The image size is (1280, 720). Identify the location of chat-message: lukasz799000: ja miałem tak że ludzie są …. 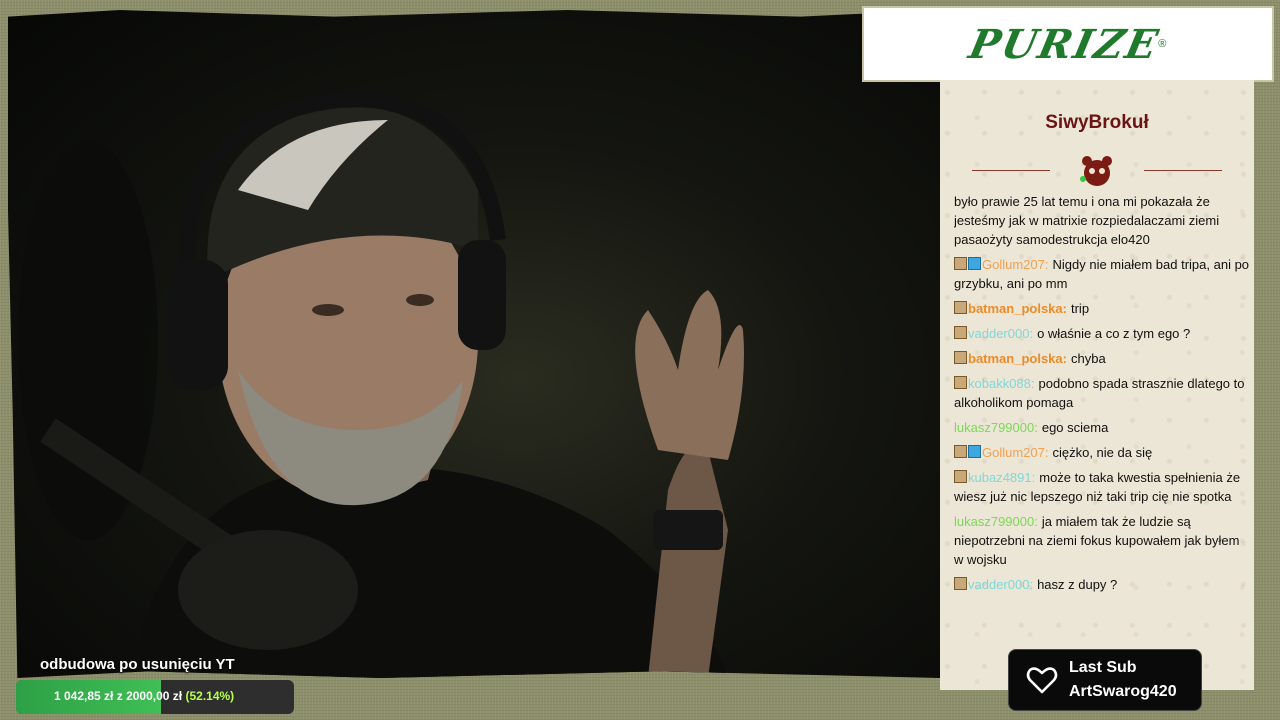
(1102, 540).